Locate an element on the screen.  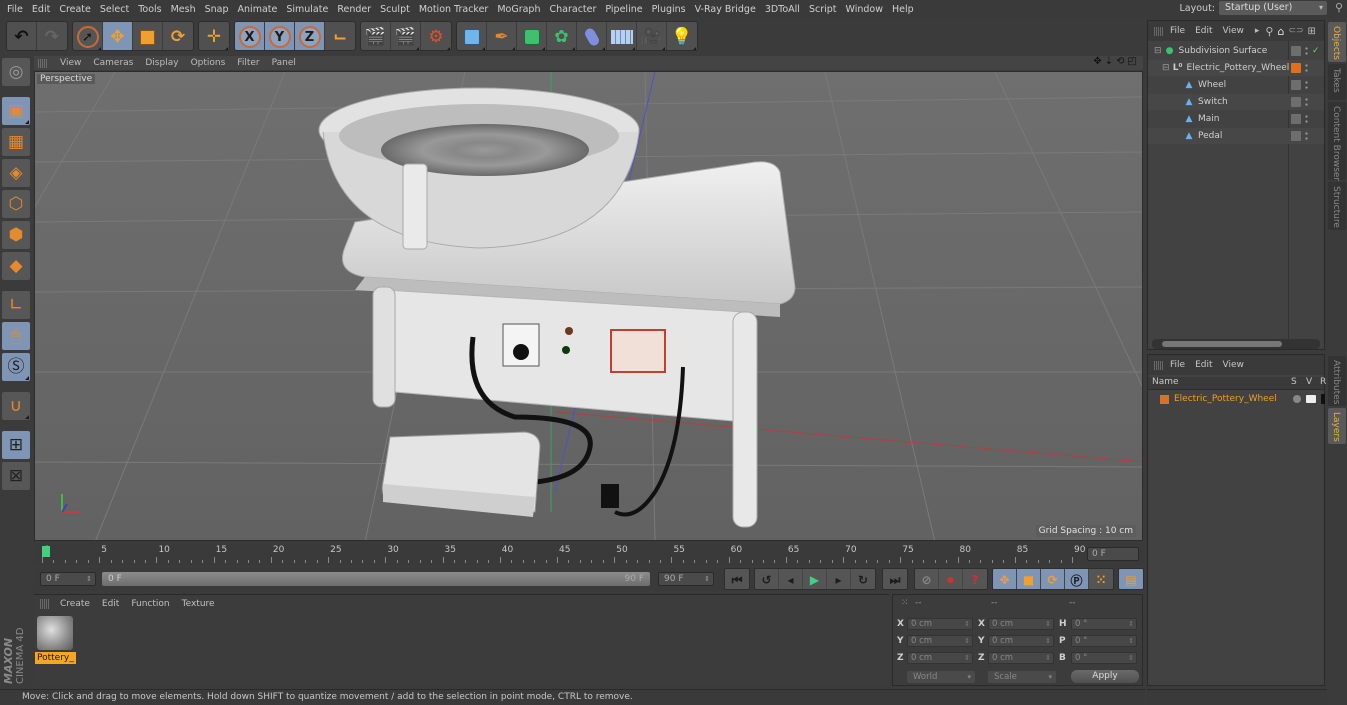
rot-h-field: 0 ° is located at coordinates (1104, 624).